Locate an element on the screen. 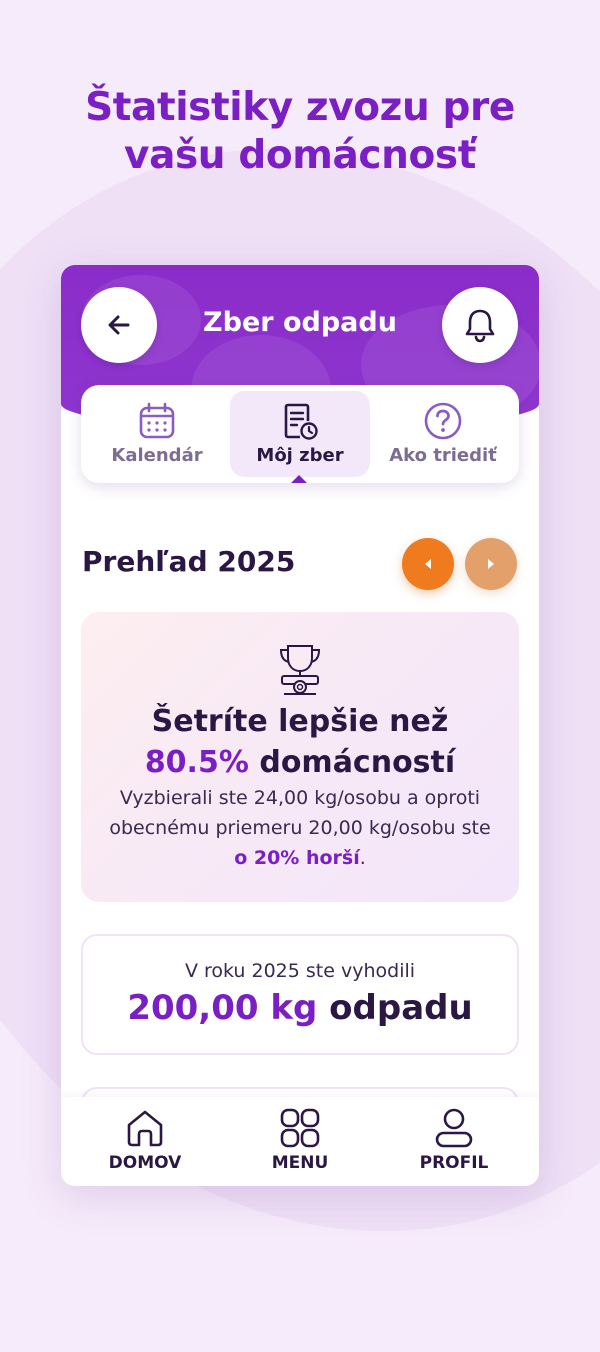  nav-label: DOMOV is located at coordinates (145, 1163).